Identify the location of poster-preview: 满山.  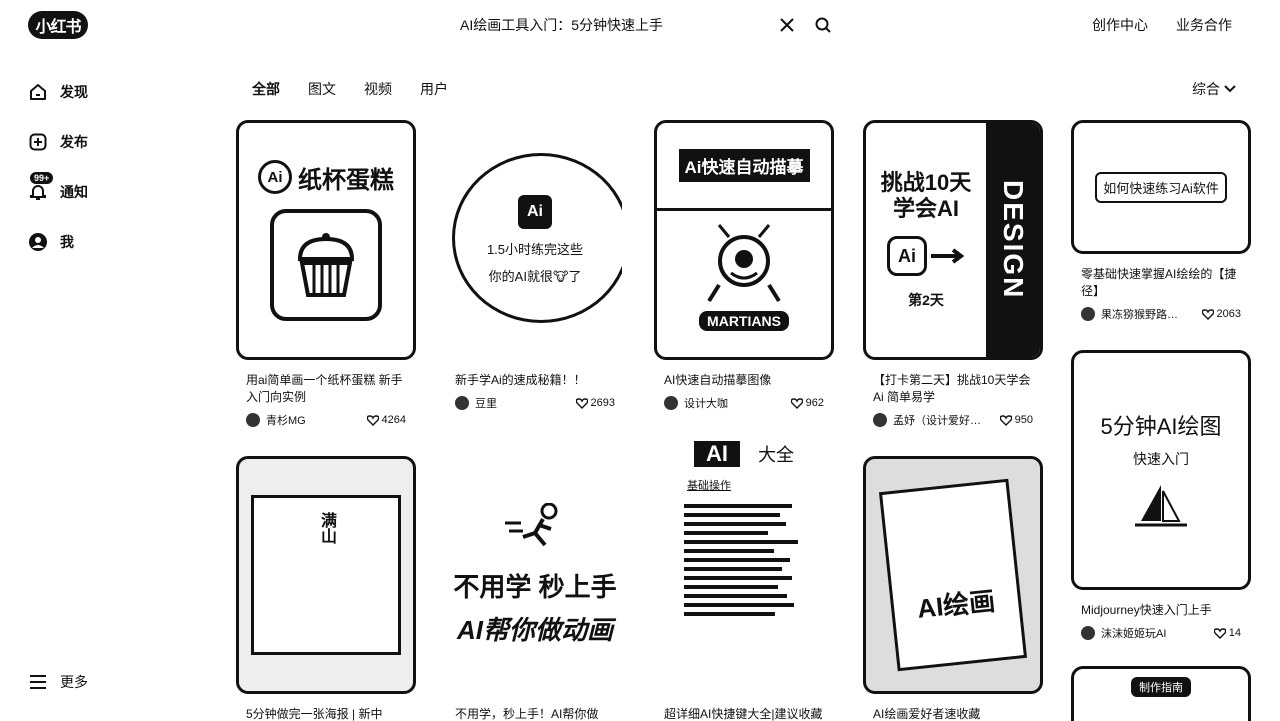
(326, 575).